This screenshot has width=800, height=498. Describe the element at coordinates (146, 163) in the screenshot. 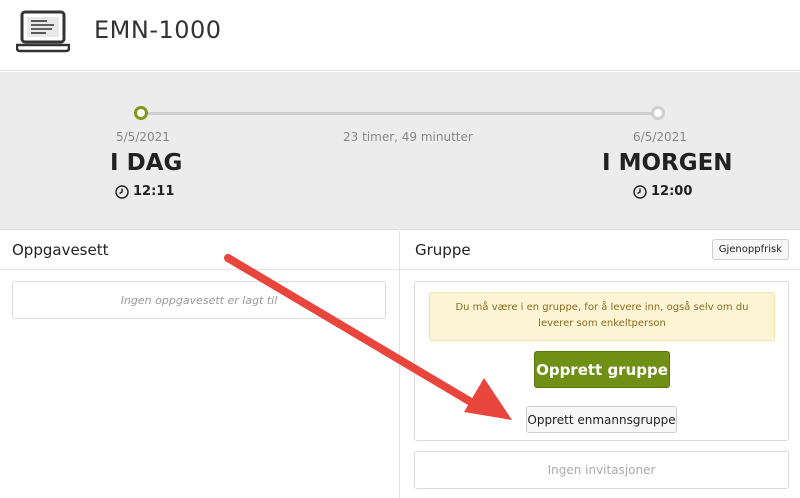

I see `start-day: I DAG` at that location.